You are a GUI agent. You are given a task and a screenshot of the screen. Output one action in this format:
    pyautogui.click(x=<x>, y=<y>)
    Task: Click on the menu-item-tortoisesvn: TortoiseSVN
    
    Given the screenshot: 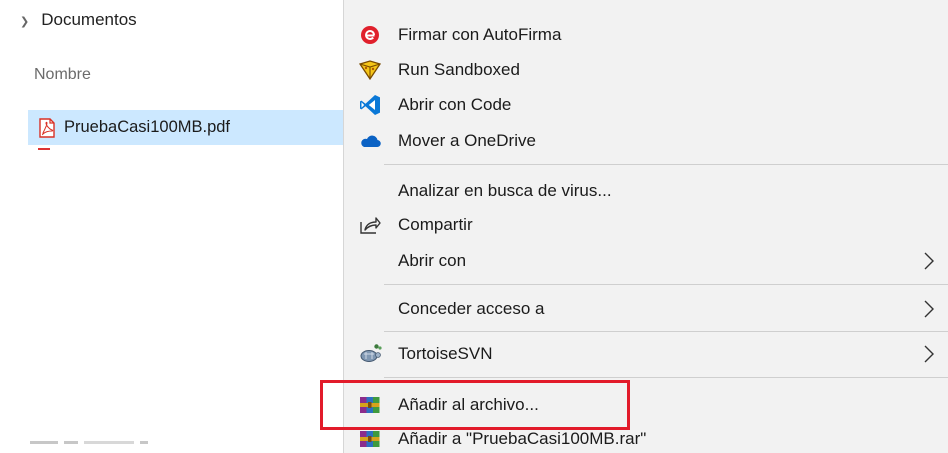 What is the action you would take?
    pyautogui.click(x=646, y=354)
    